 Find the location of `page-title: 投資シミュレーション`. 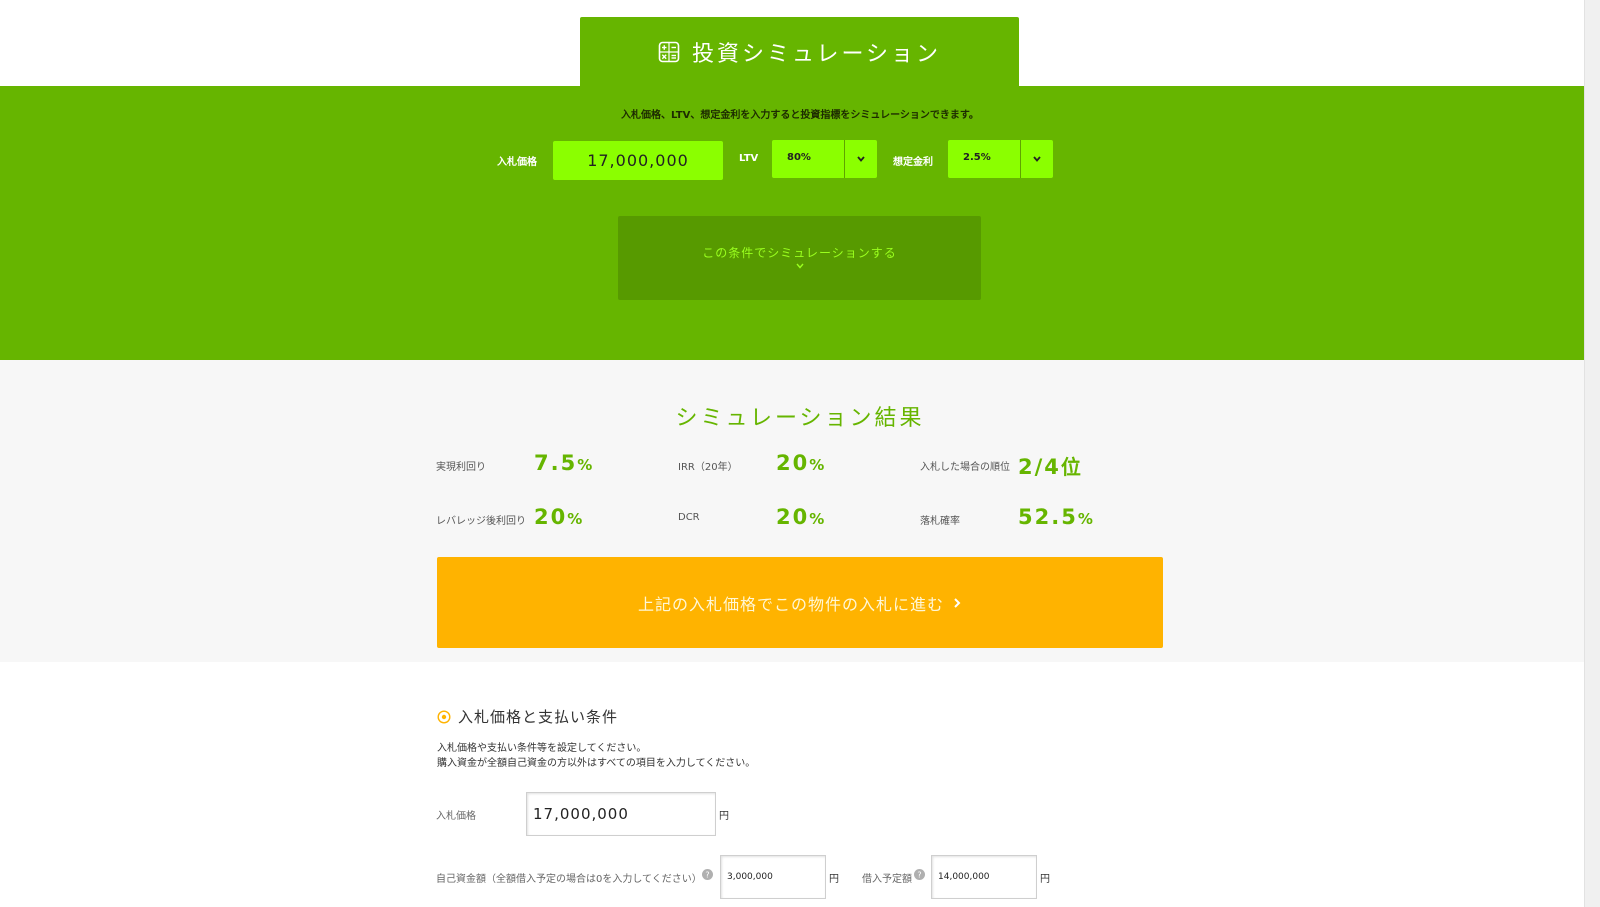

page-title: 投資シミュレーション is located at coordinates (816, 54).